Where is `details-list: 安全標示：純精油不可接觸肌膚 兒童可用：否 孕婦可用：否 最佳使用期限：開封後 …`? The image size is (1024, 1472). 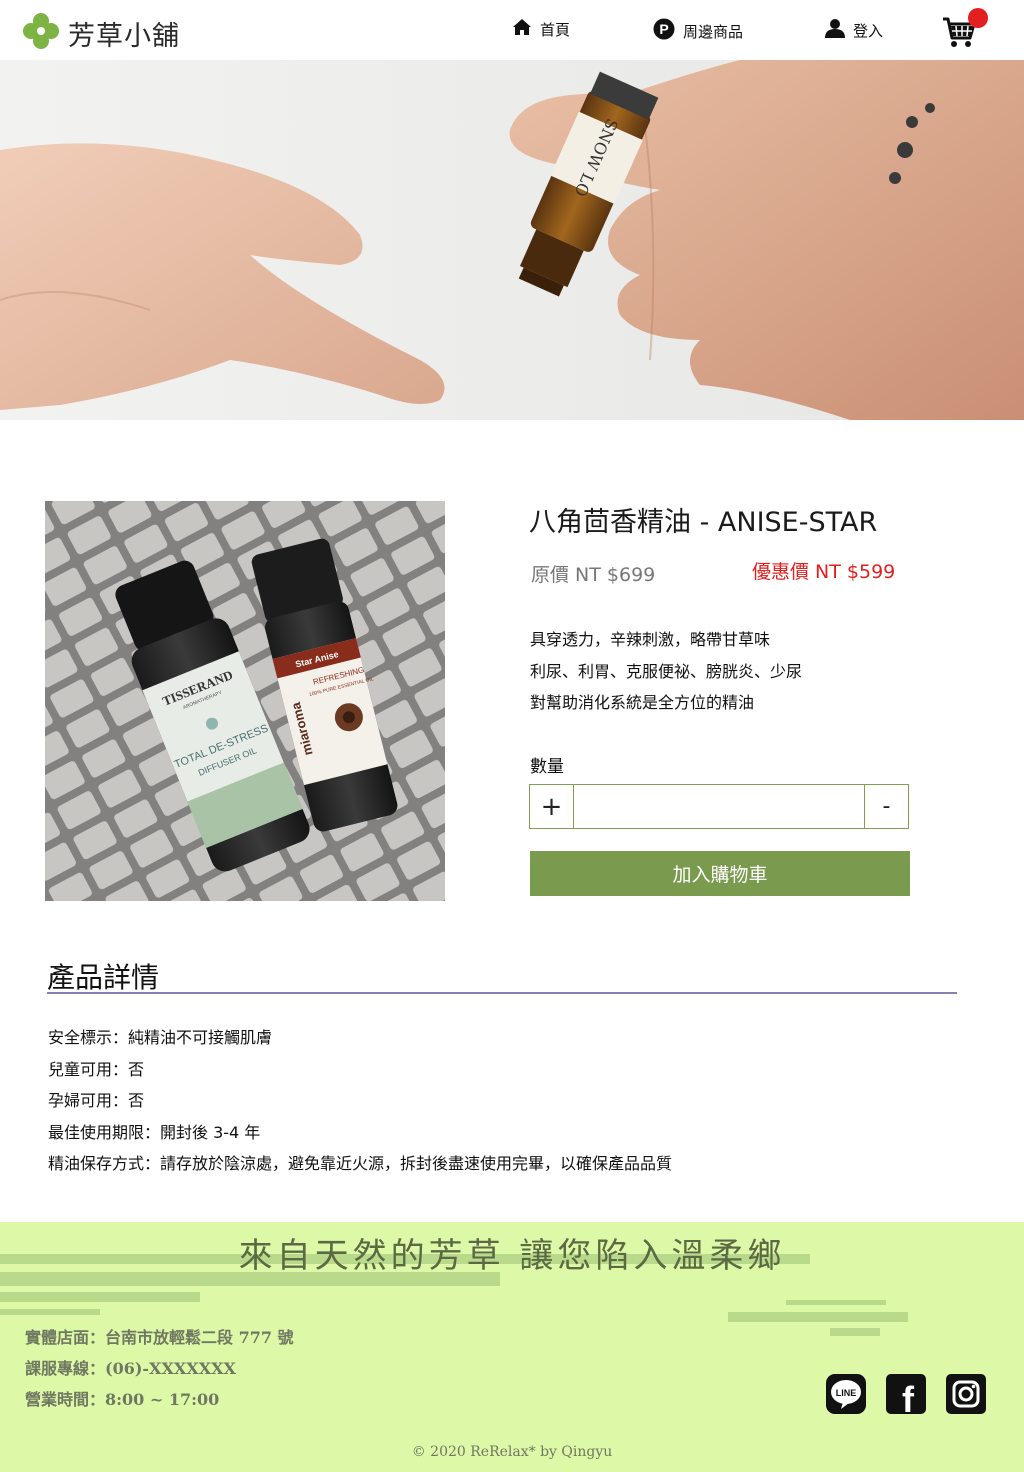 details-list: 安全標示：純精油不可接觸肌膚 兒童可用：否 孕婦可用：否 最佳使用期限：開封後 … is located at coordinates (360, 1101).